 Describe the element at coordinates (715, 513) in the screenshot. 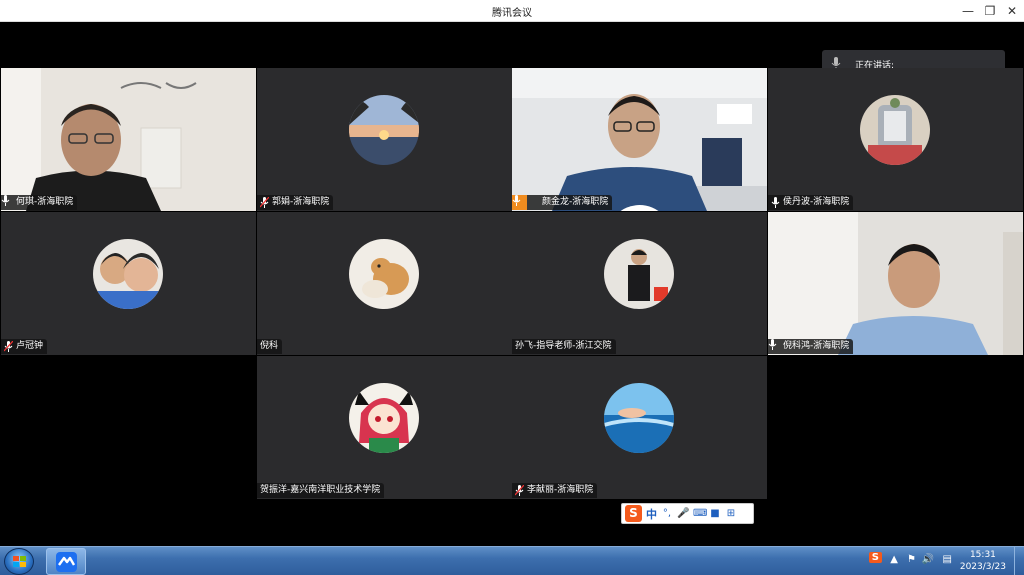

I see `skin-icon: ■` at that location.